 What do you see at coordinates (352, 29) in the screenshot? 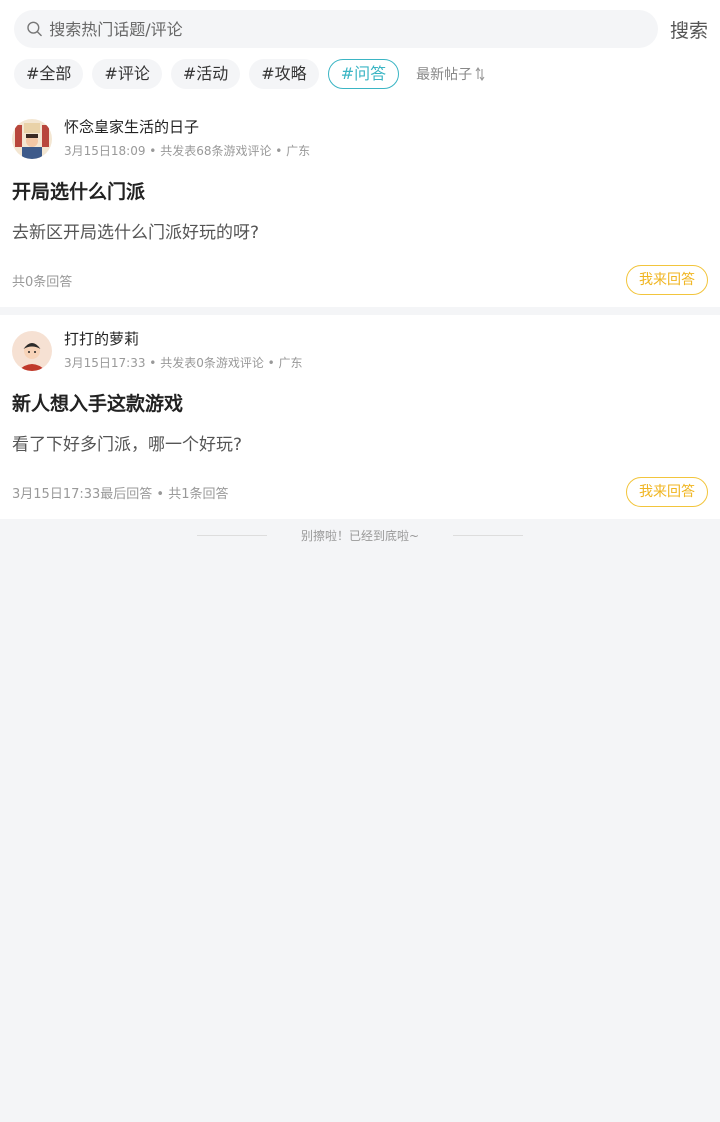
I see `search-input` at bounding box center [352, 29].